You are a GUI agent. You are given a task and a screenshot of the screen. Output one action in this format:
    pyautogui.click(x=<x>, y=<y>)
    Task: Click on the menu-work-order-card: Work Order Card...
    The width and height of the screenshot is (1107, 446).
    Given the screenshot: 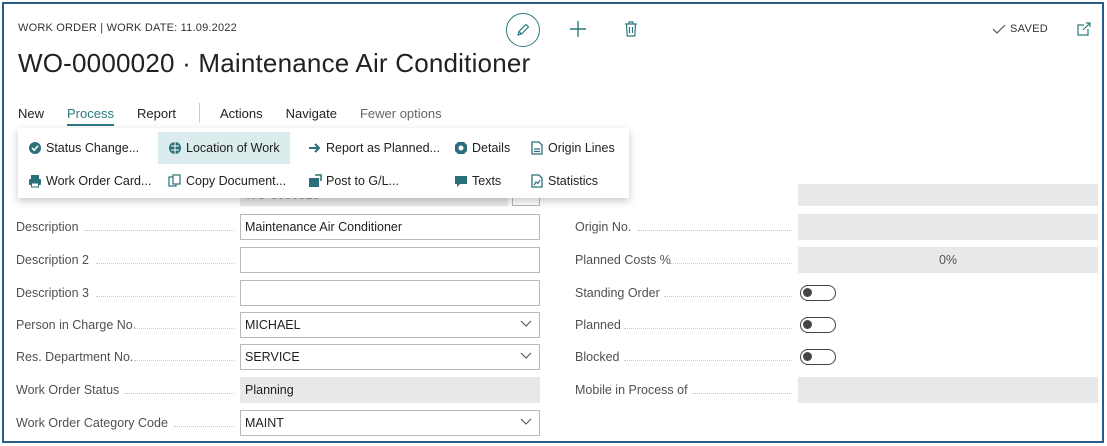 What is the action you would take?
    pyautogui.click(x=89, y=181)
    